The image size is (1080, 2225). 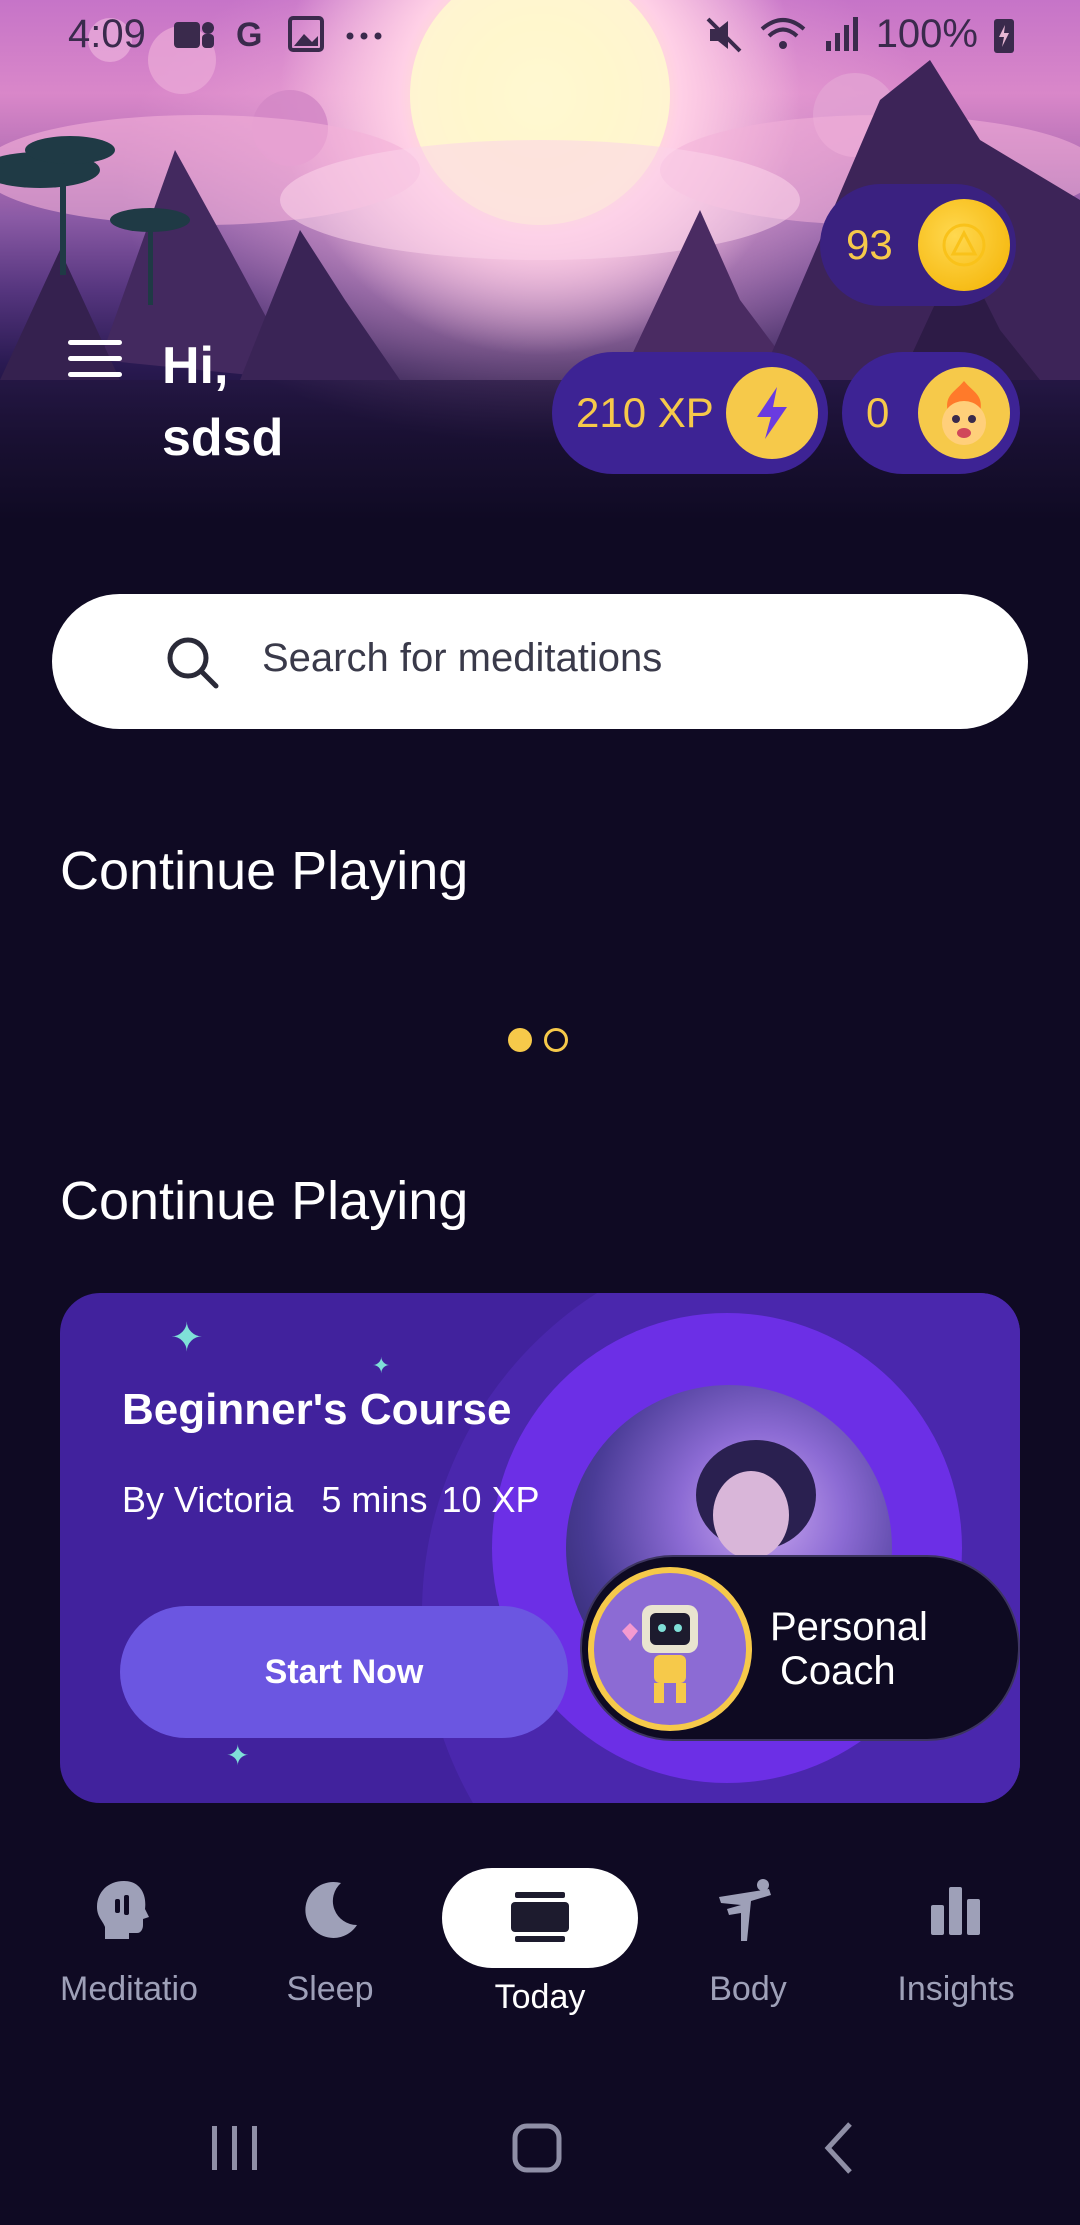 I want to click on teams-icon, so click(x=194, y=35).